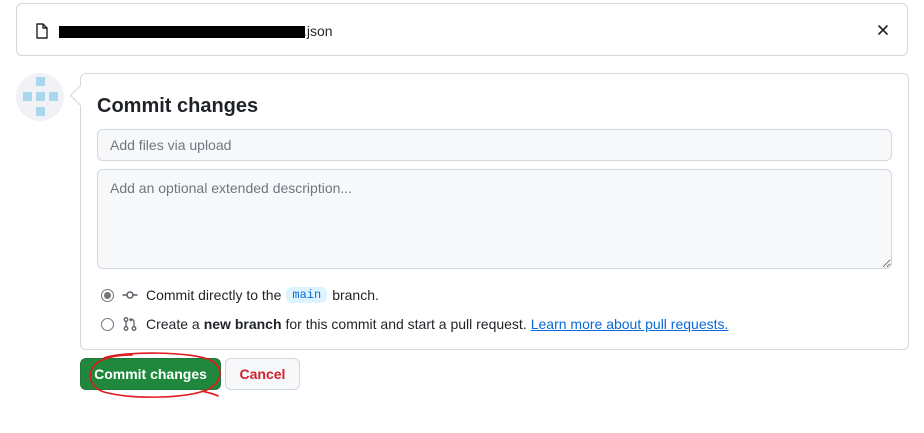 The width and height of the screenshot is (924, 433). Describe the element at coordinates (318, 31) in the screenshot. I see `file-name-suffix: .json` at that location.